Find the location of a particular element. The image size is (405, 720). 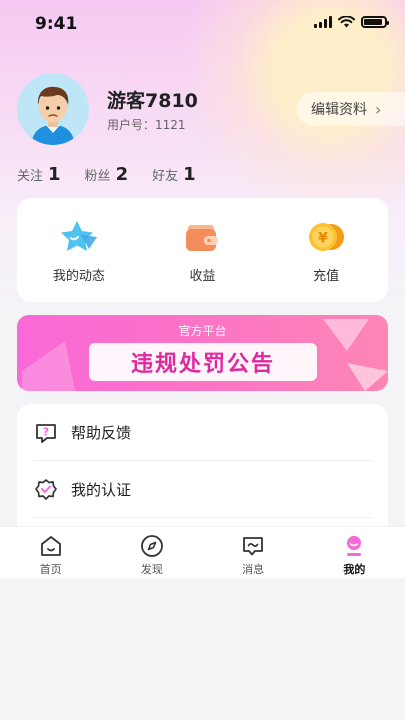

user-id: 用户号：1121 is located at coordinates (146, 125).